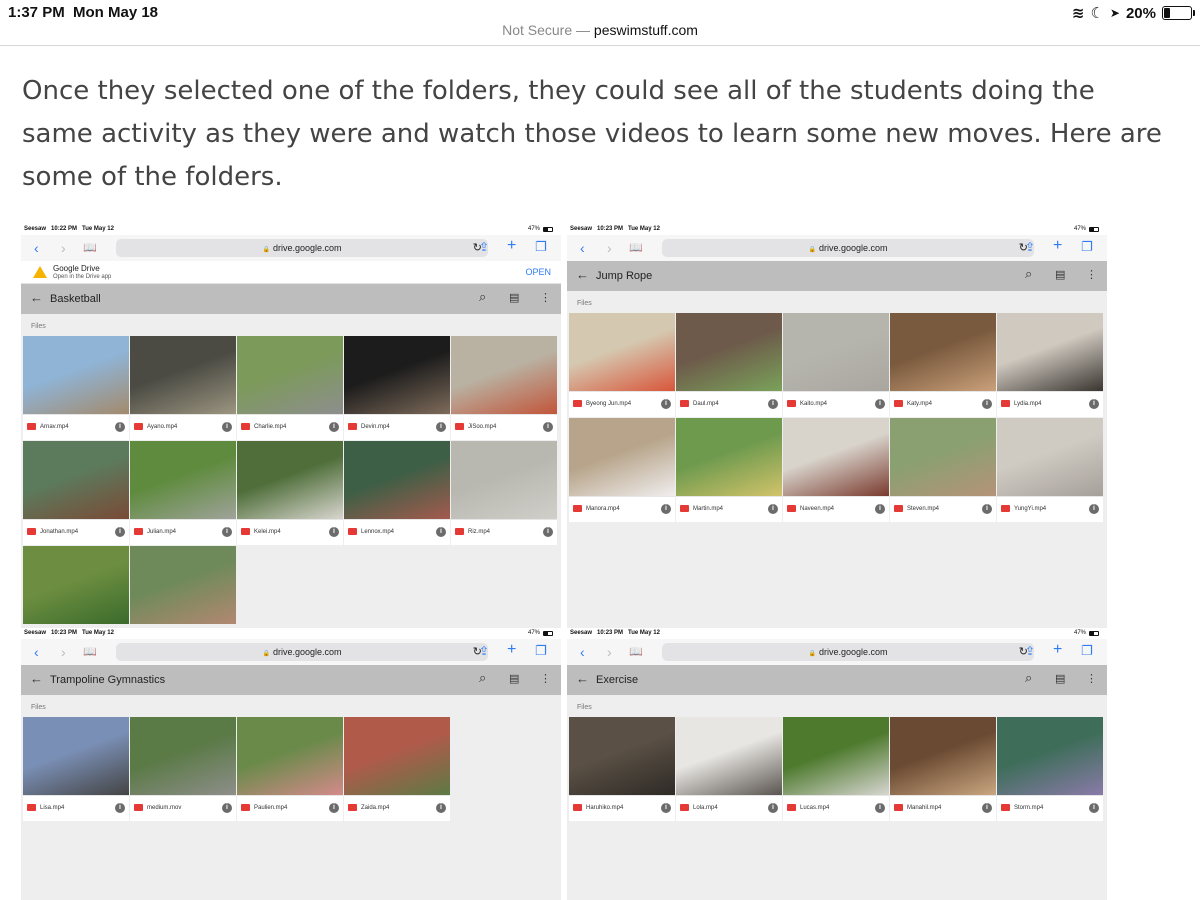 The image size is (1200, 900). I want to click on file-tile: Katy.mp4 i, so click(943, 365).